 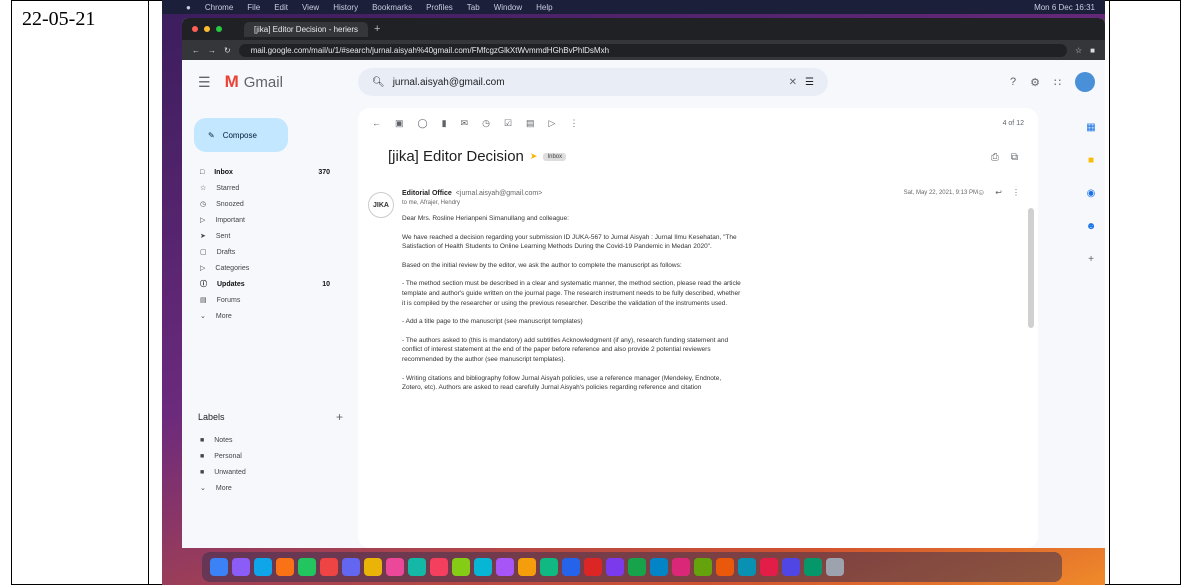 I want to click on open-new-window-icon: ⧉, so click(x=1014, y=157).